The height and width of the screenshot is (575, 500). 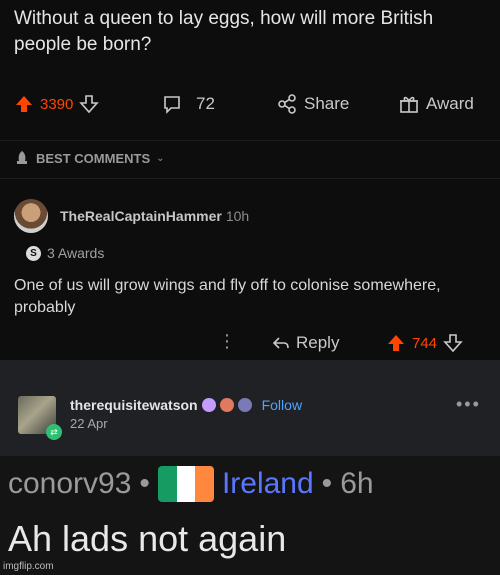 What do you see at coordinates (287, 104) in the screenshot?
I see `share-icon` at bounding box center [287, 104].